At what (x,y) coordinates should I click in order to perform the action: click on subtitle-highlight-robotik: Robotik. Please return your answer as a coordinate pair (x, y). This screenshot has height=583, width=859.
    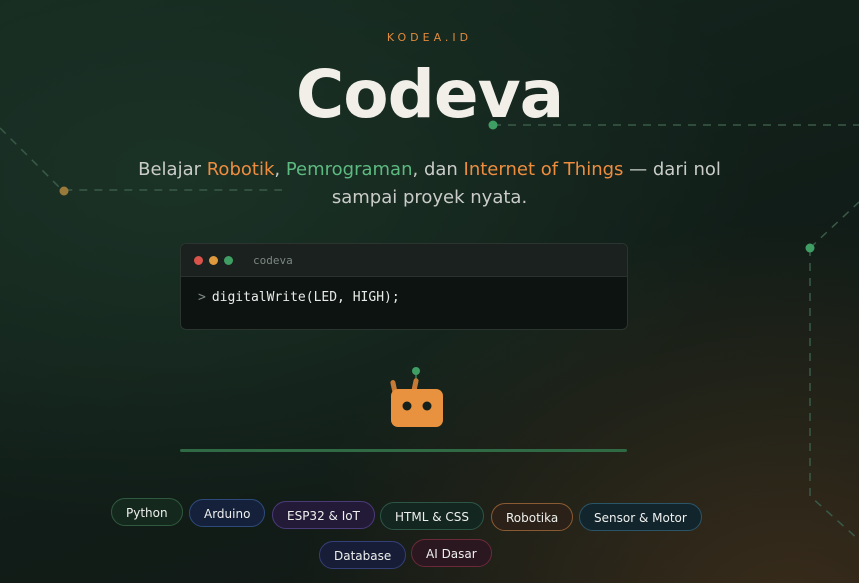
    Looking at the image, I should click on (240, 169).